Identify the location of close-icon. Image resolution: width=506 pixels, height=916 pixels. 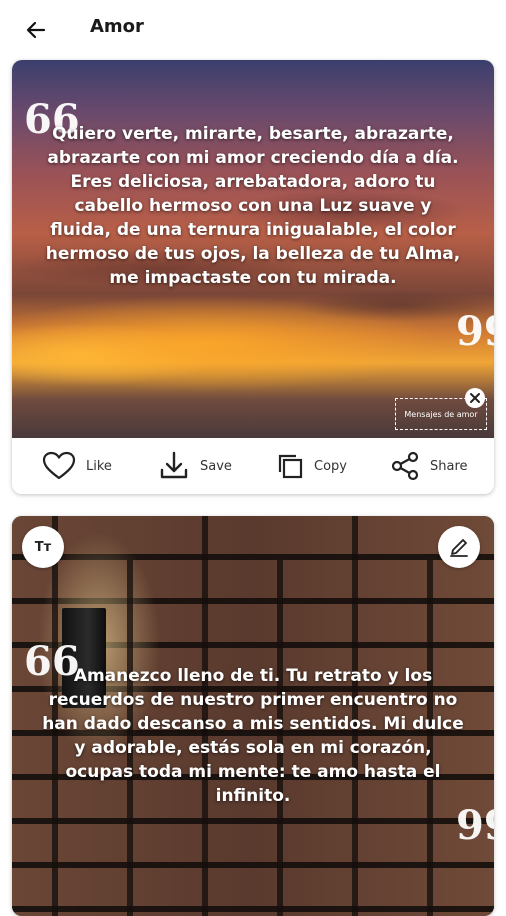
(475, 398).